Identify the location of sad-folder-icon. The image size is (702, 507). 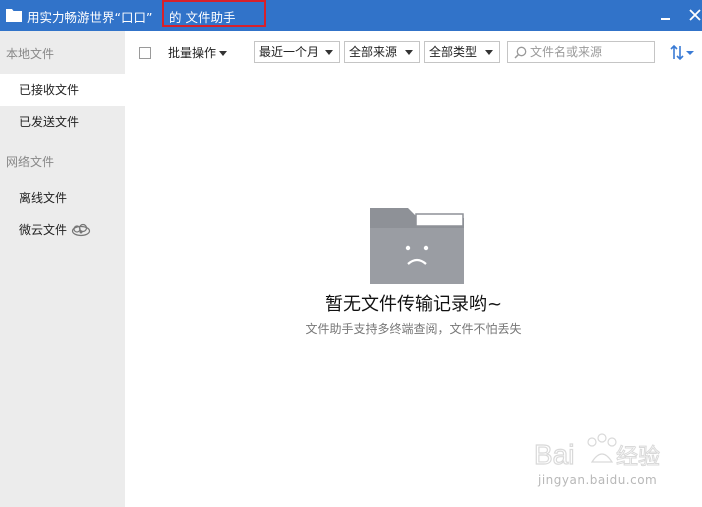
(417, 246).